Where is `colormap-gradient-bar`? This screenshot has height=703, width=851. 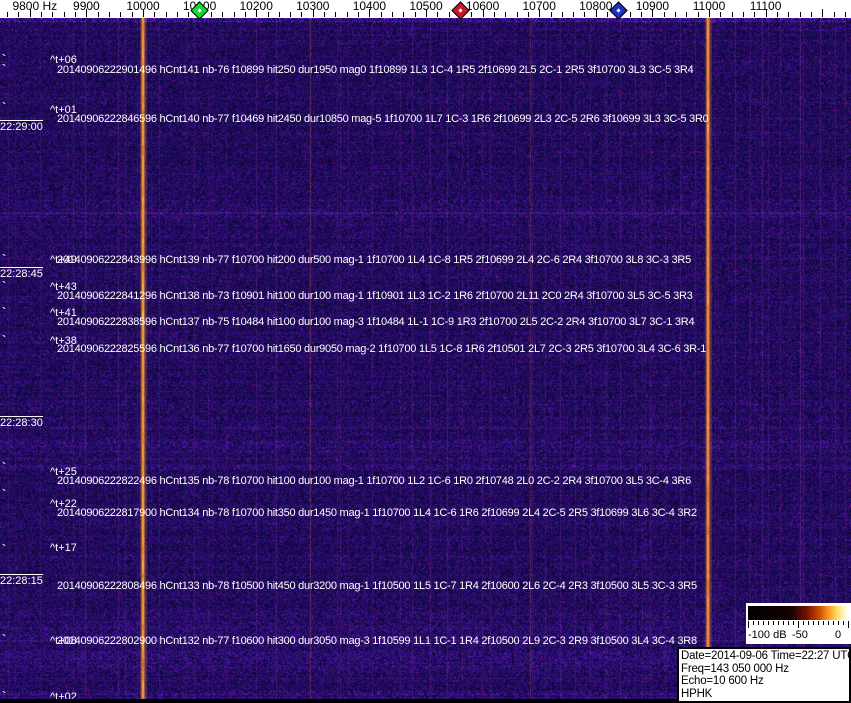
colormap-gradient-bar is located at coordinates (798, 613).